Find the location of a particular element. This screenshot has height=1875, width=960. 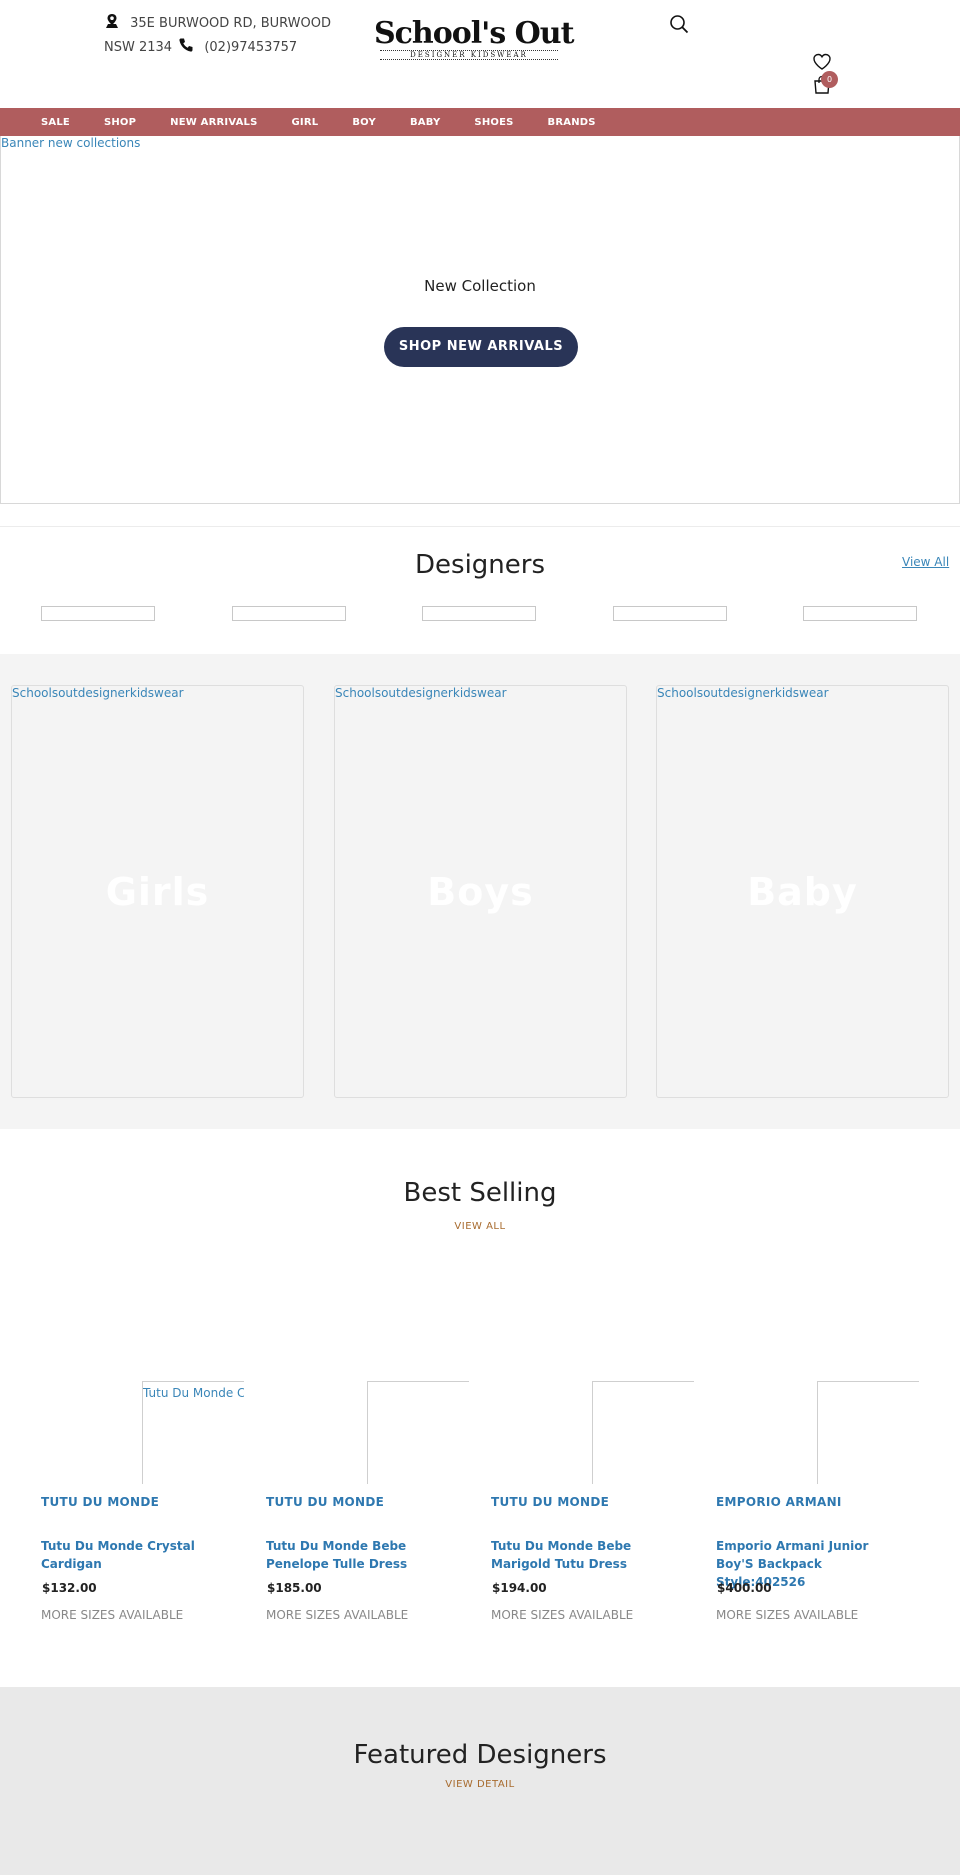

designers-view-all-link: View All is located at coordinates (925, 562).